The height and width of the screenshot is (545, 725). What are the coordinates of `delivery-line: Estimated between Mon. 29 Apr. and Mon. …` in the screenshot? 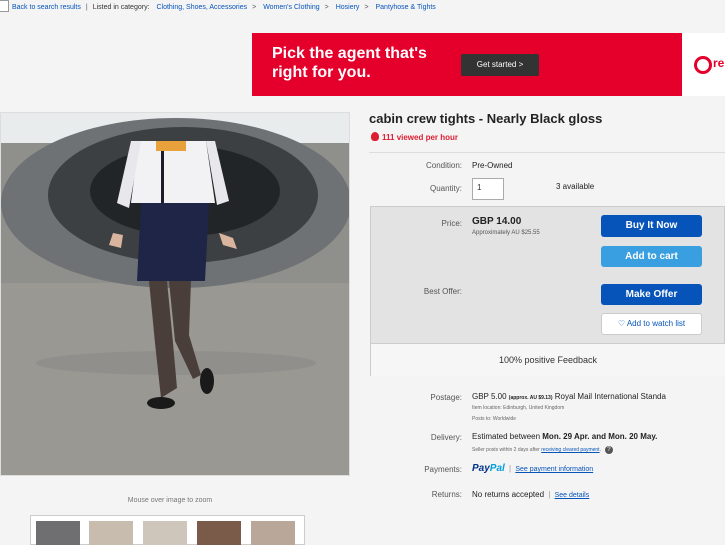 It's located at (564, 436).